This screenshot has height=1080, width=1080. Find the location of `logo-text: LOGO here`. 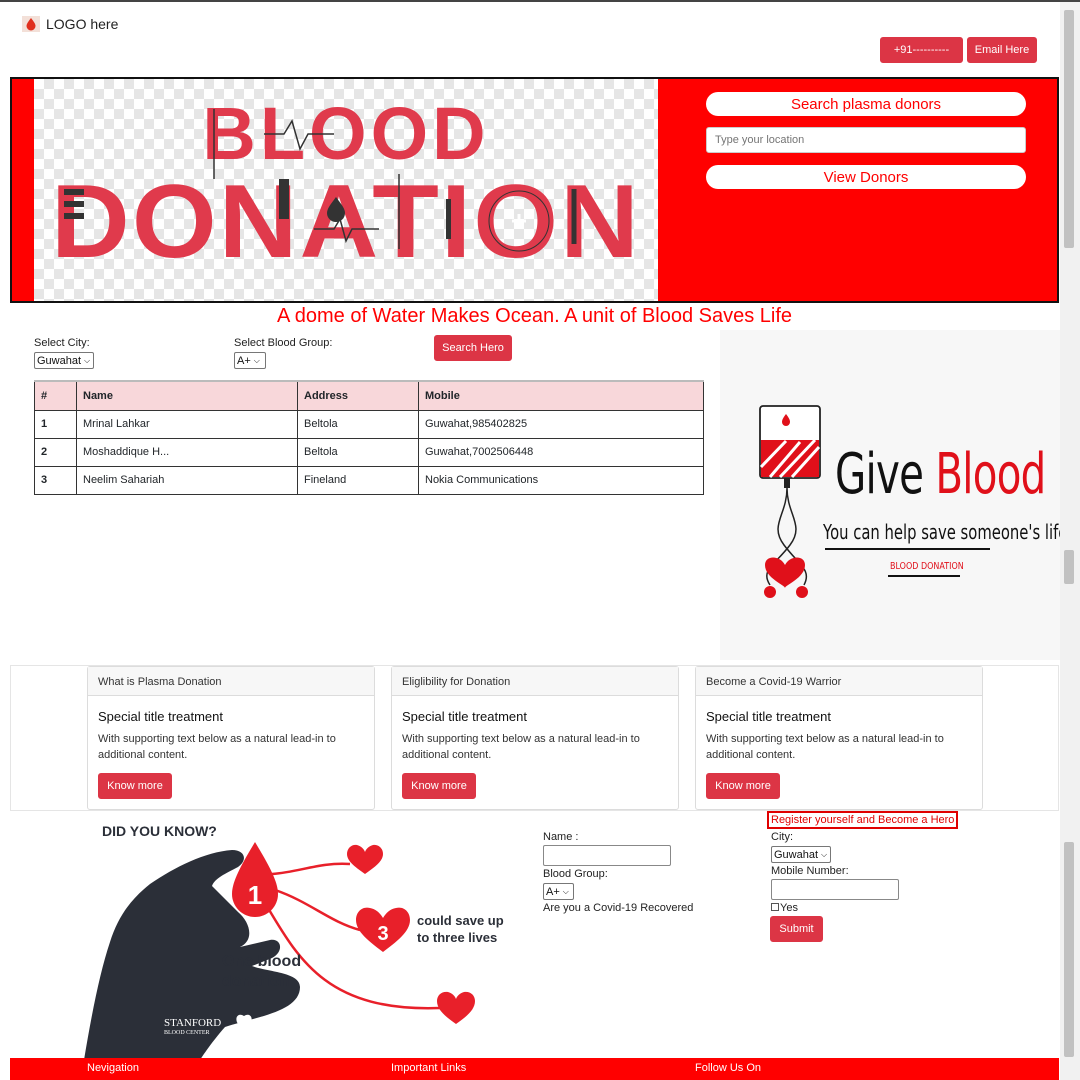

logo-text: LOGO here is located at coordinates (82, 24).